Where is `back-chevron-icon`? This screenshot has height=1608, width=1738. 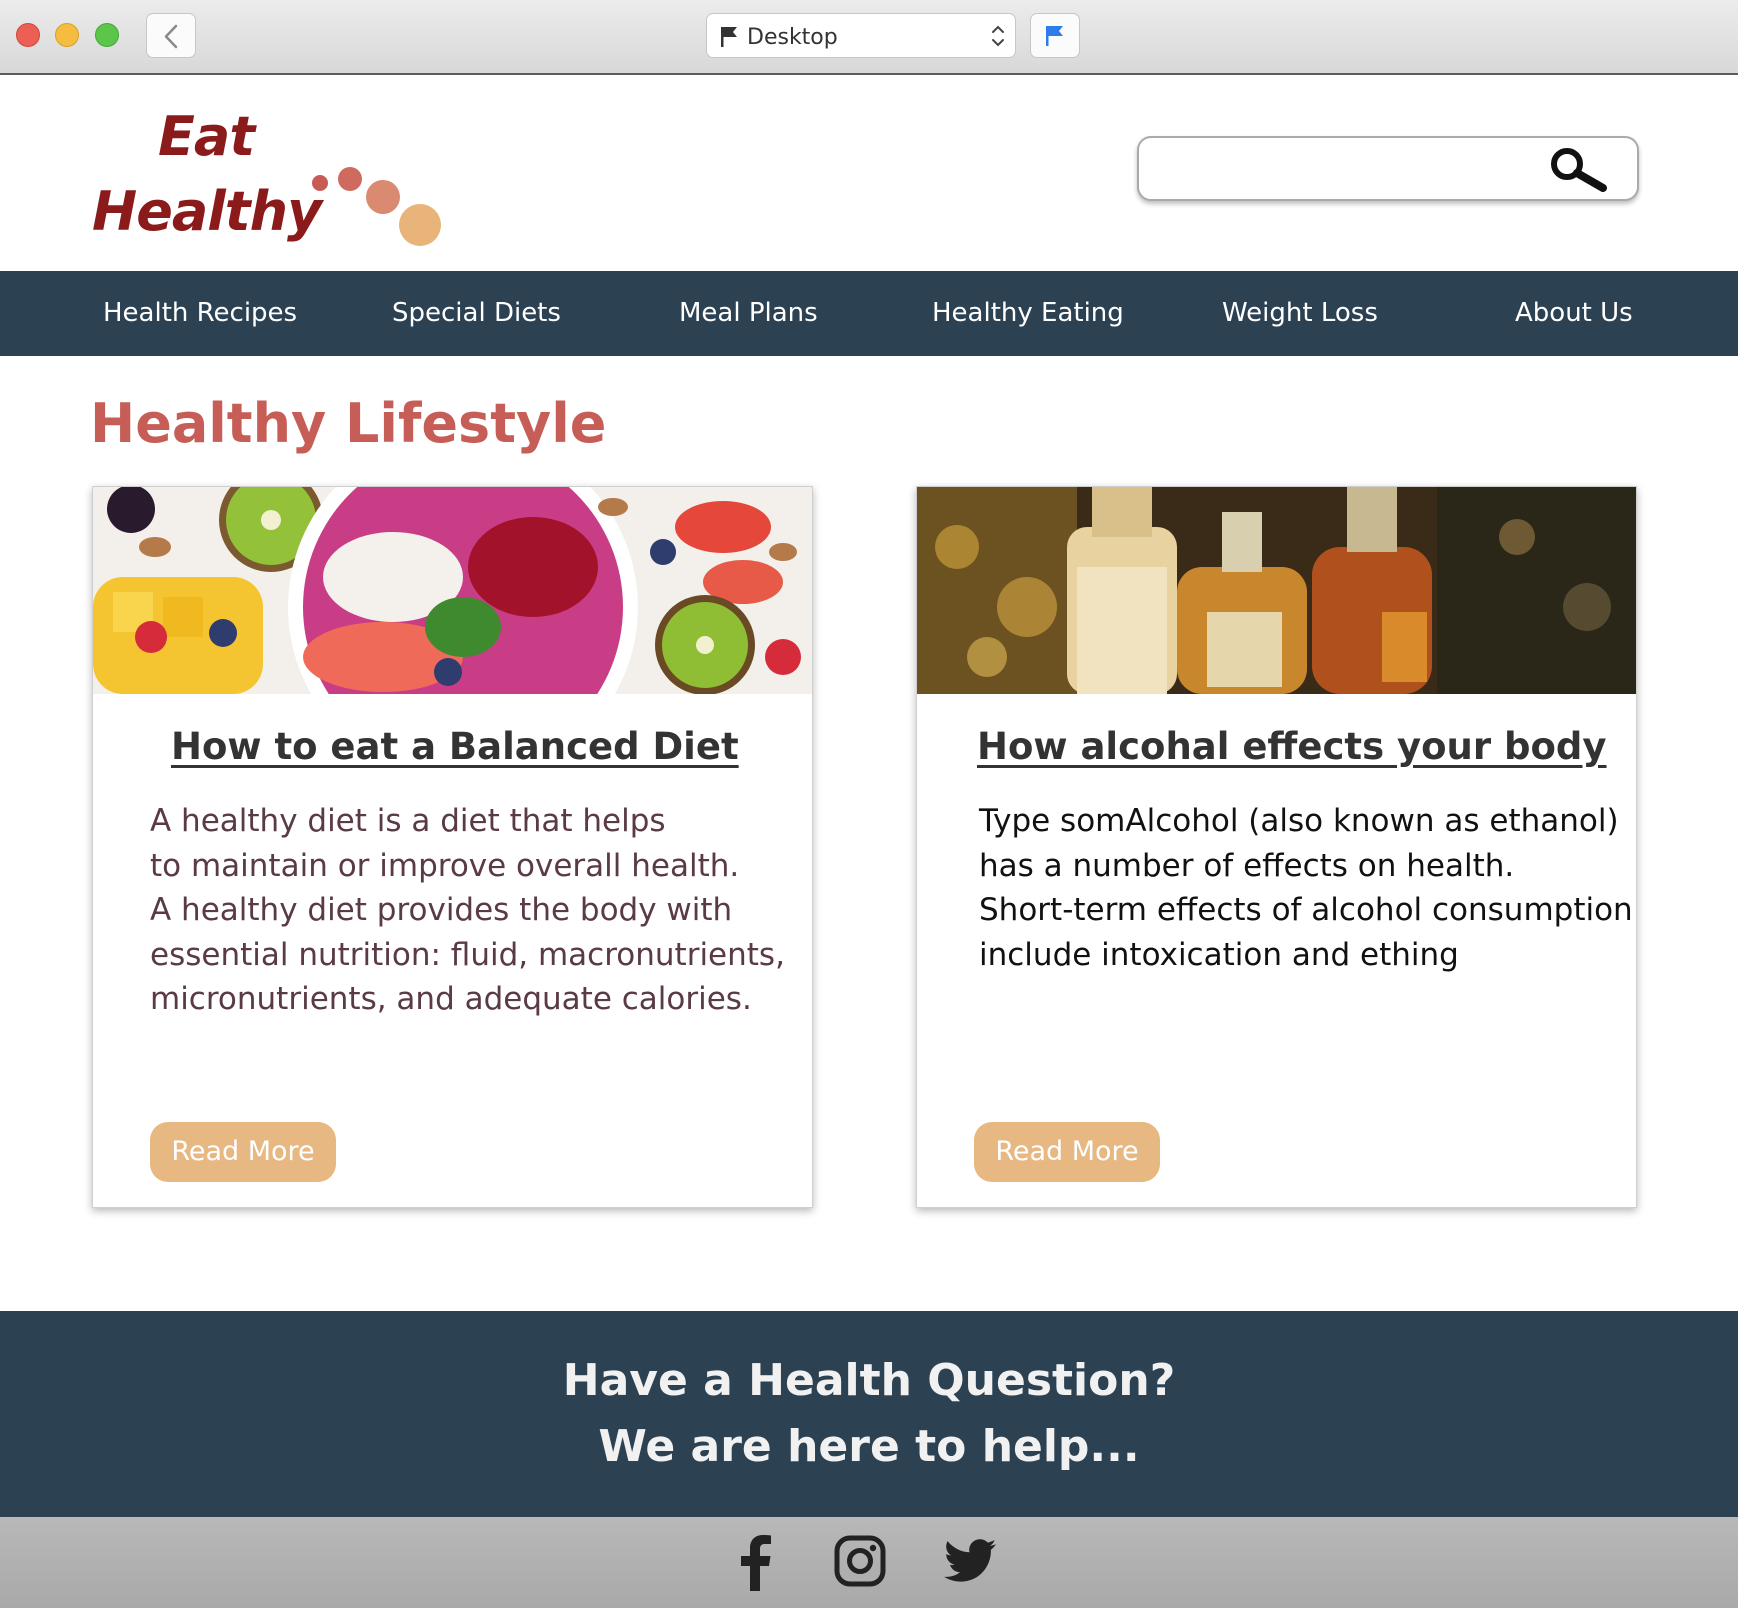 back-chevron-icon is located at coordinates (171, 36).